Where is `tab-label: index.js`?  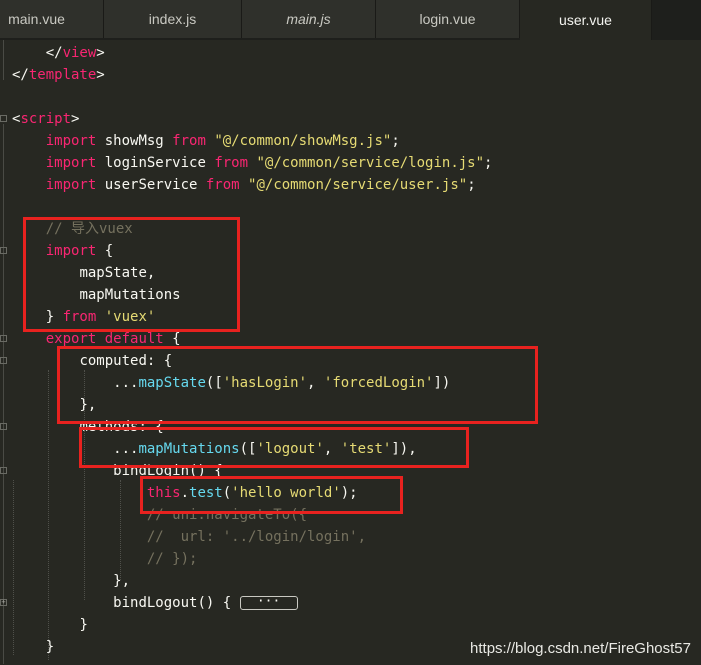 tab-label: index.js is located at coordinates (172, 19).